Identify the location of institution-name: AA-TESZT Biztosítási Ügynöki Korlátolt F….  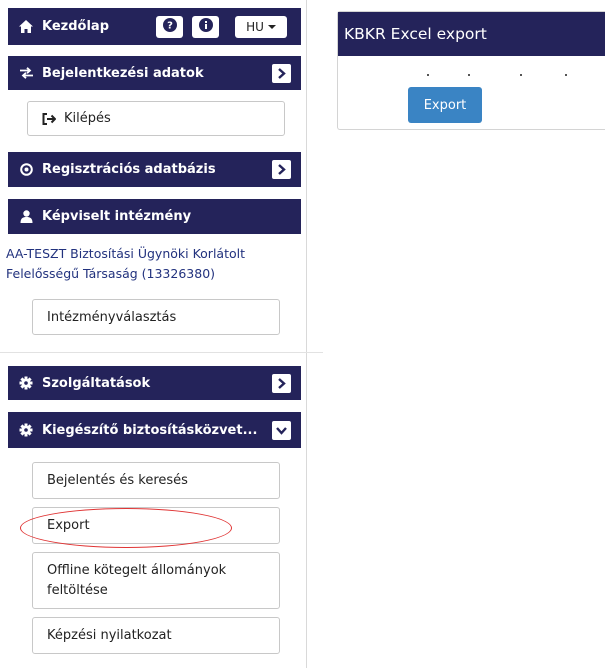
(125, 263).